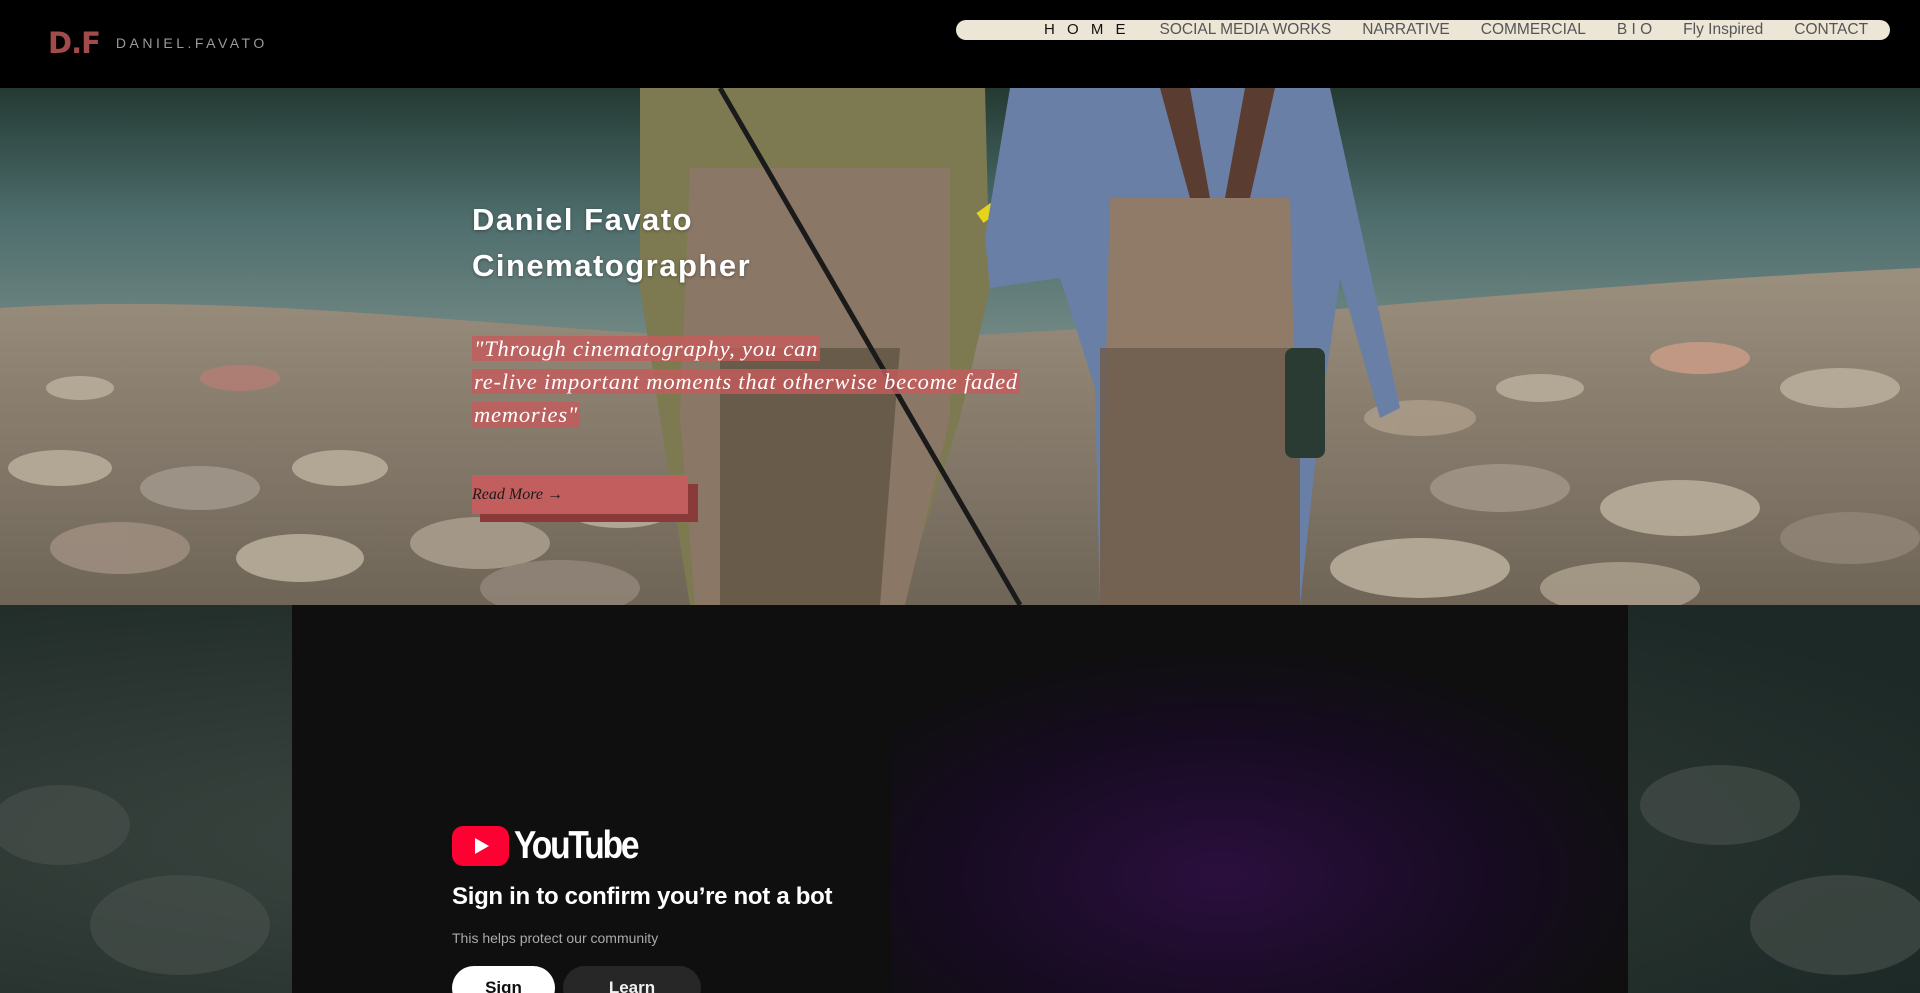 This screenshot has height=993, width=1920. Describe the element at coordinates (1246, 30) in the screenshot. I see `nav-item-social-media-works: SOCIAL MEDIA WORKS` at that location.